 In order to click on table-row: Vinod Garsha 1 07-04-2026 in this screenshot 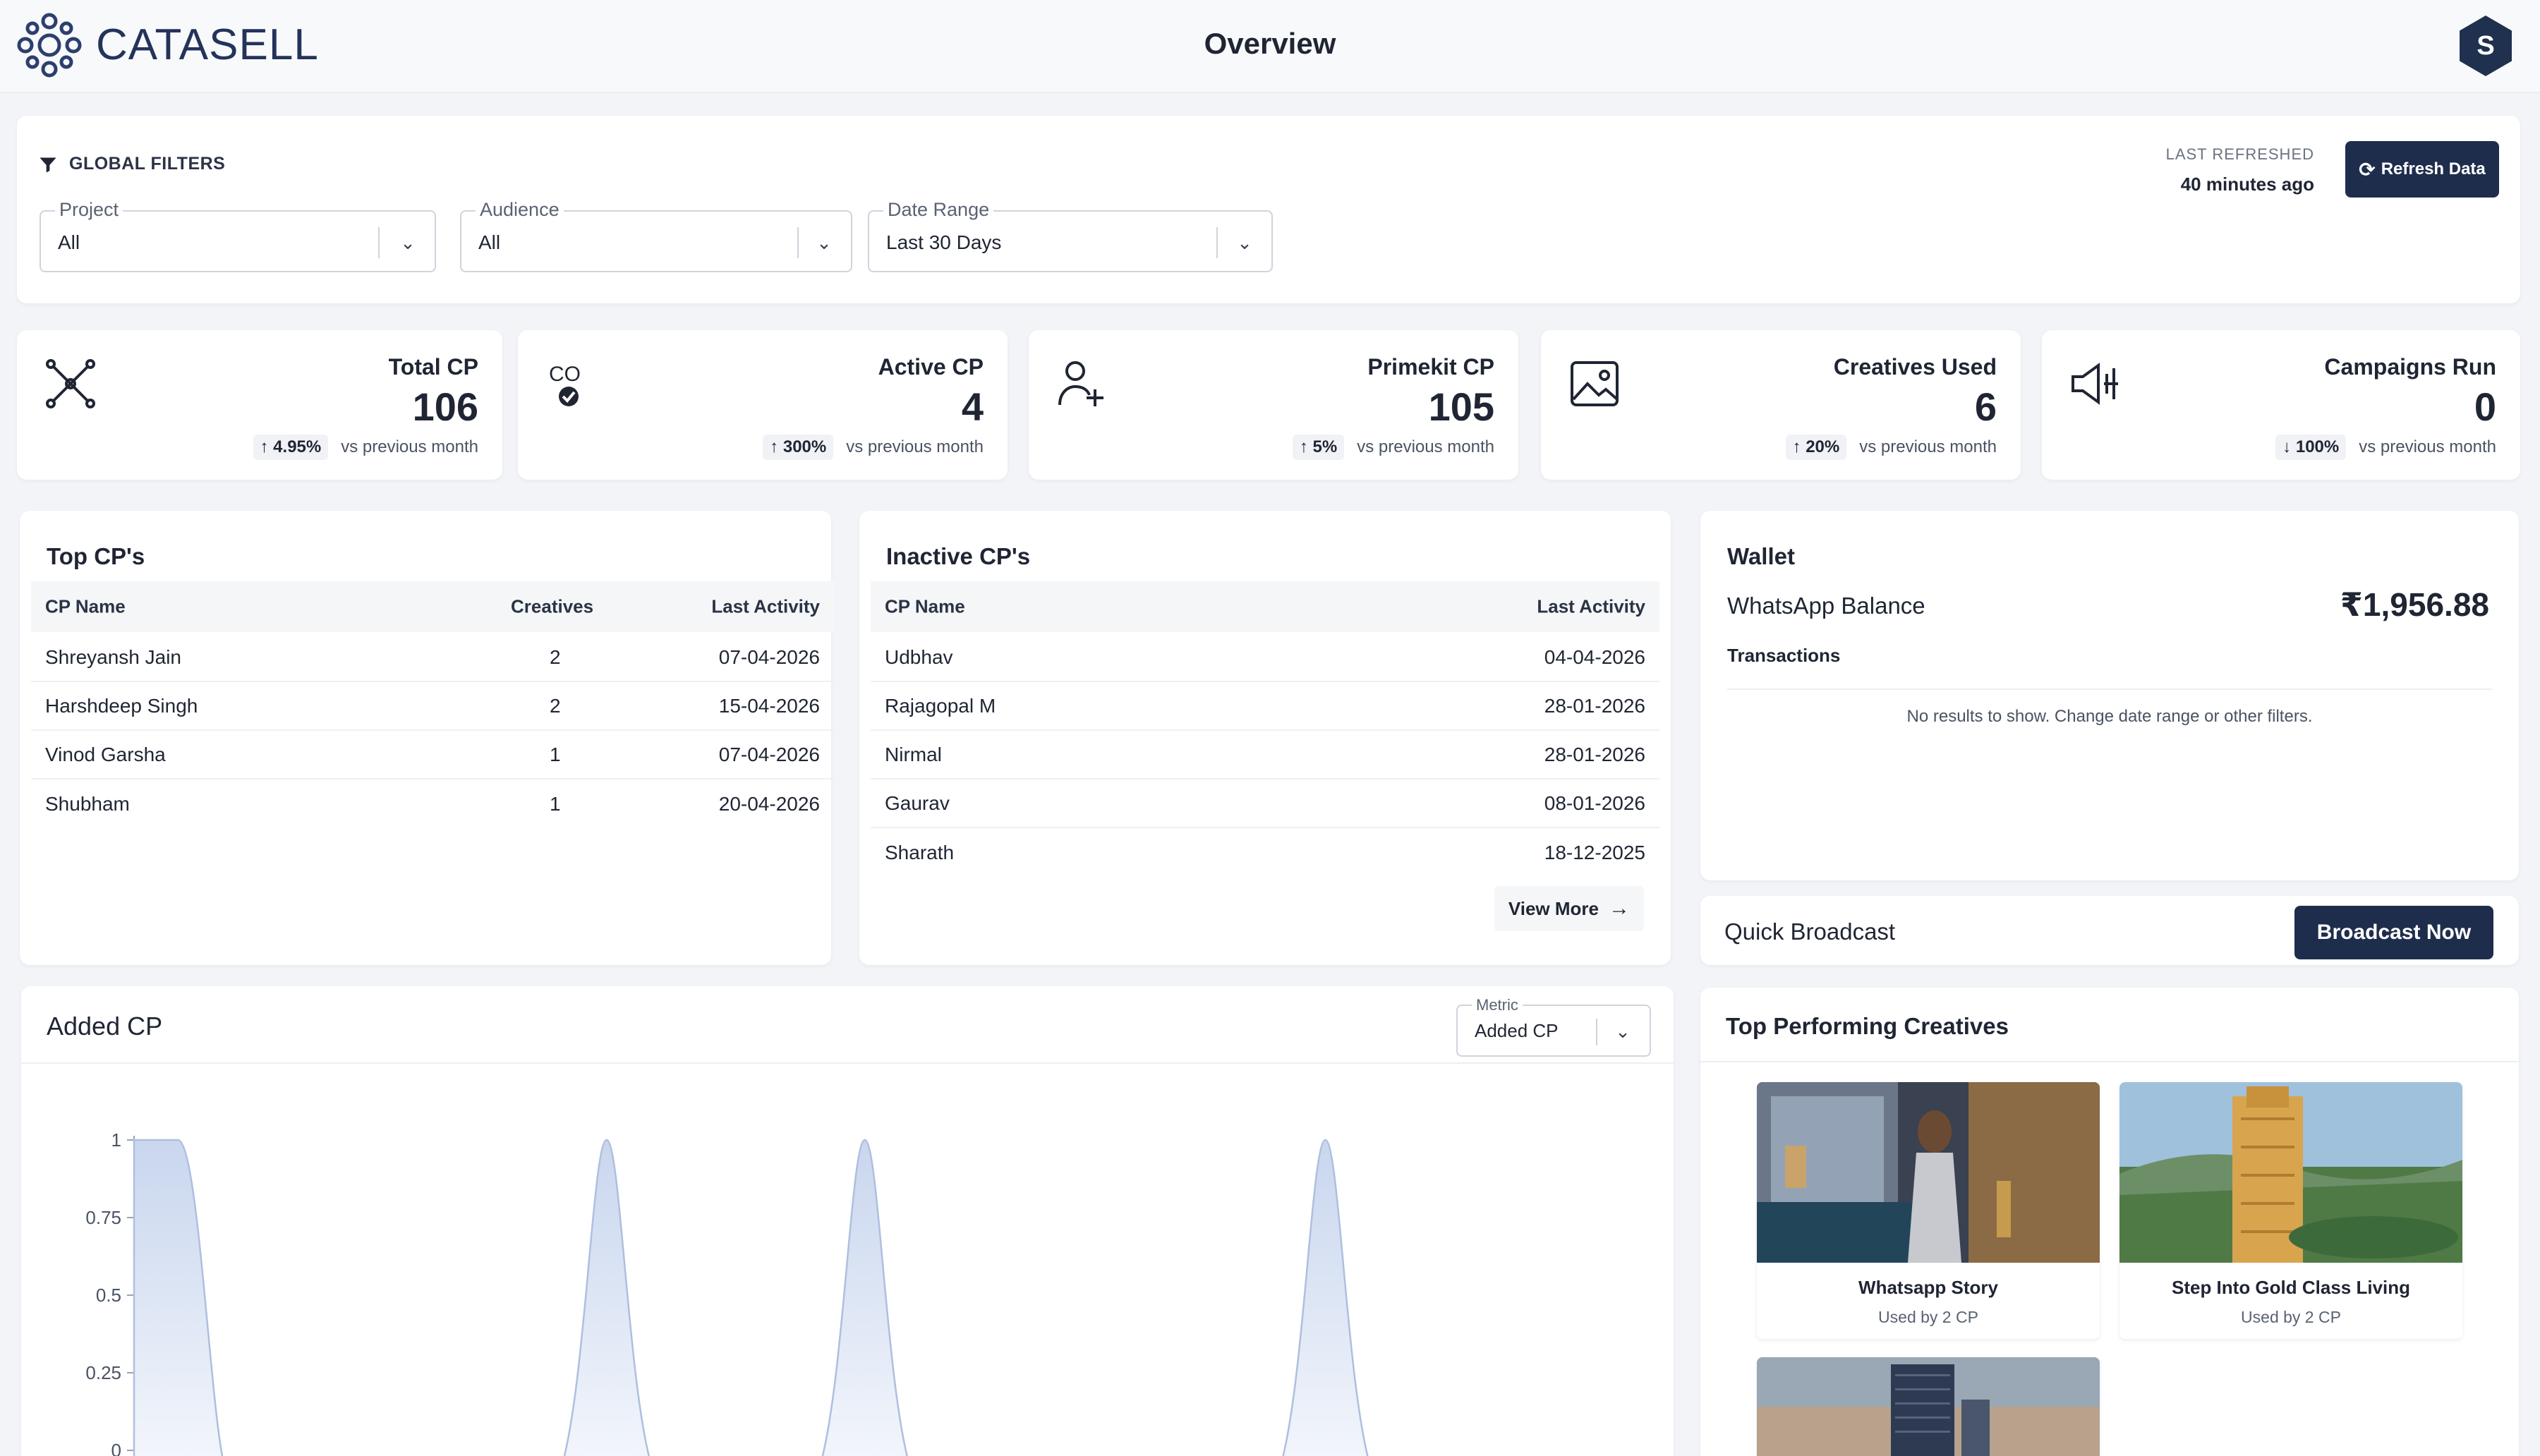, I will do `click(433, 755)`.